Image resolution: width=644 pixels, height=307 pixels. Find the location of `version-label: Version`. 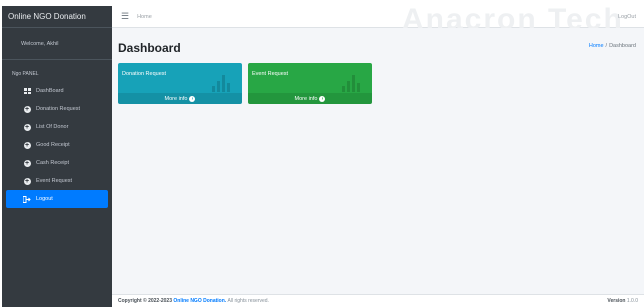

version-label: Version is located at coordinates (616, 301).